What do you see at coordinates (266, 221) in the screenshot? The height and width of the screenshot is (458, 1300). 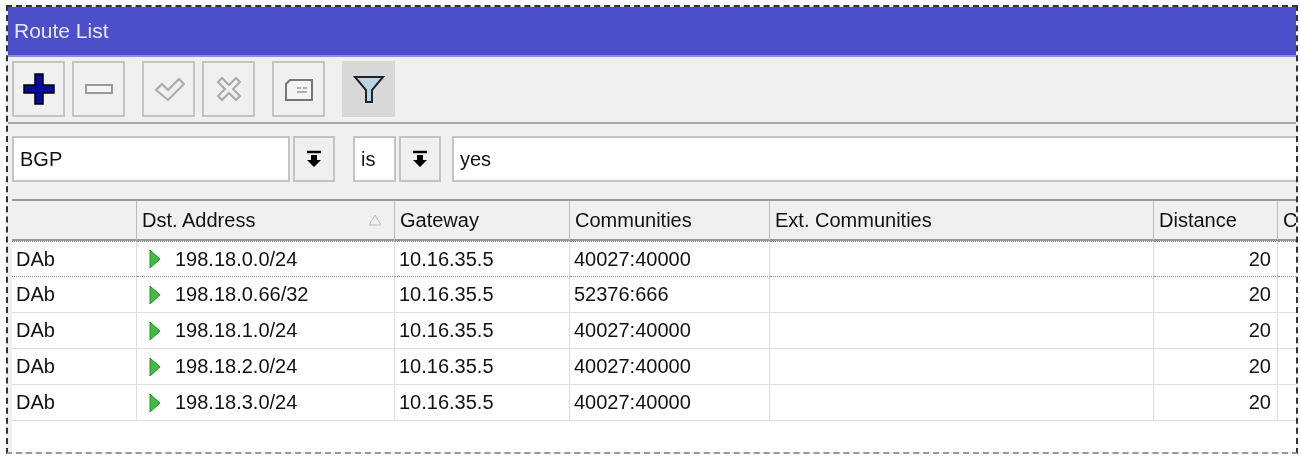 I see `column-header: Dst. Address` at bounding box center [266, 221].